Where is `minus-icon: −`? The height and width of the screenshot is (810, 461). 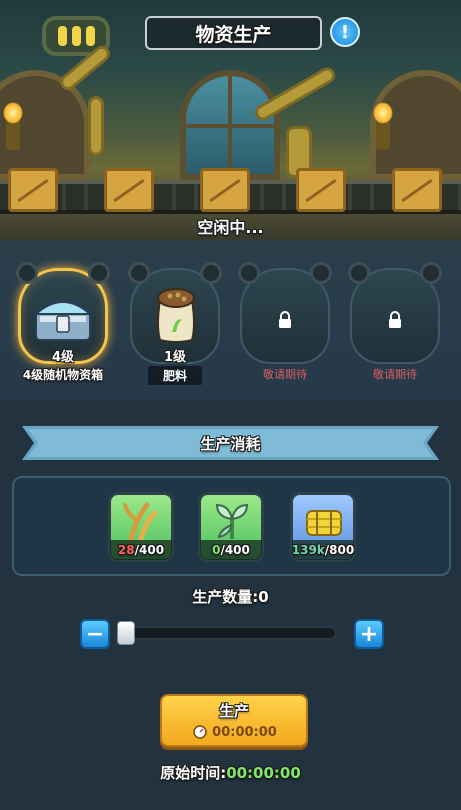
minus-icon: − is located at coordinates (95, 634).